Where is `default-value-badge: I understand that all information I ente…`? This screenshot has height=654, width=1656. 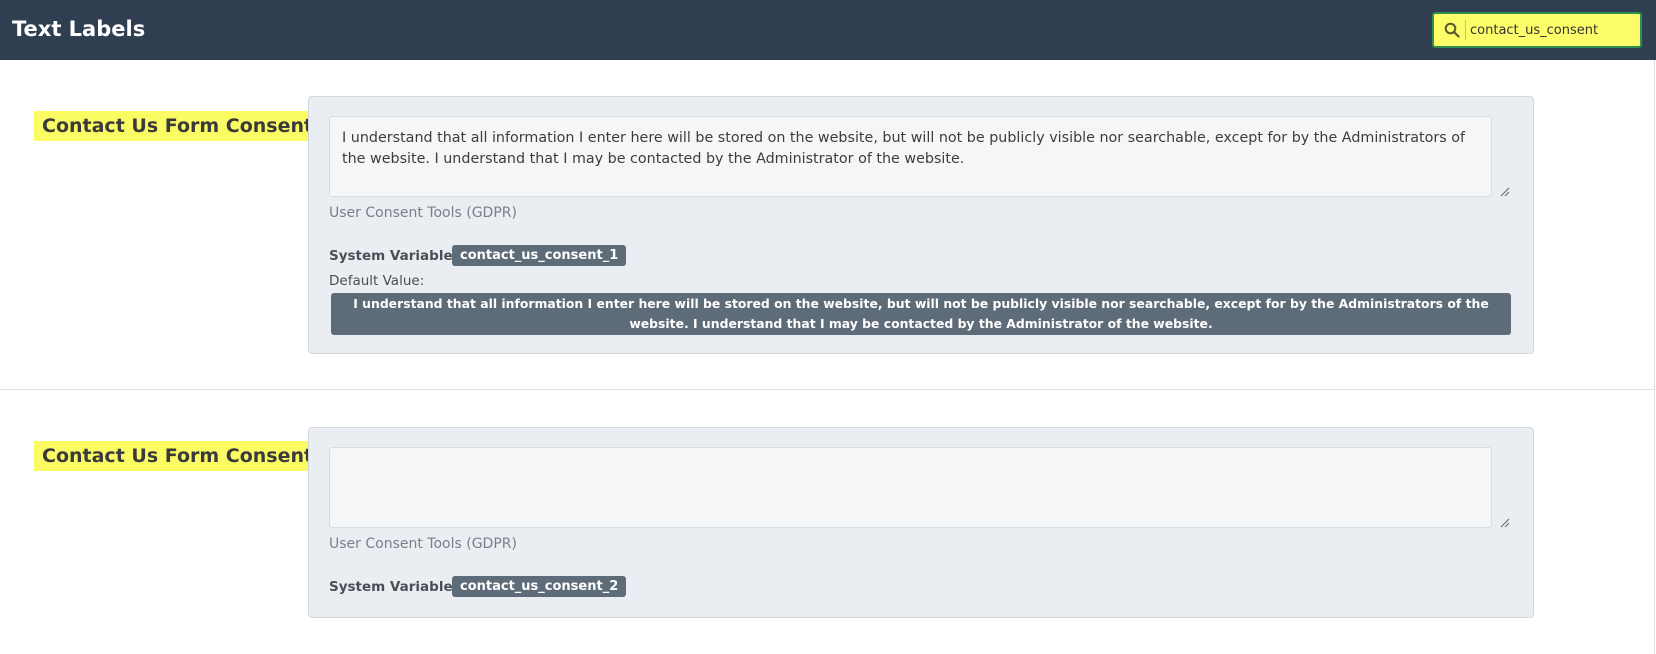 default-value-badge: I understand that all information I ente… is located at coordinates (921, 314).